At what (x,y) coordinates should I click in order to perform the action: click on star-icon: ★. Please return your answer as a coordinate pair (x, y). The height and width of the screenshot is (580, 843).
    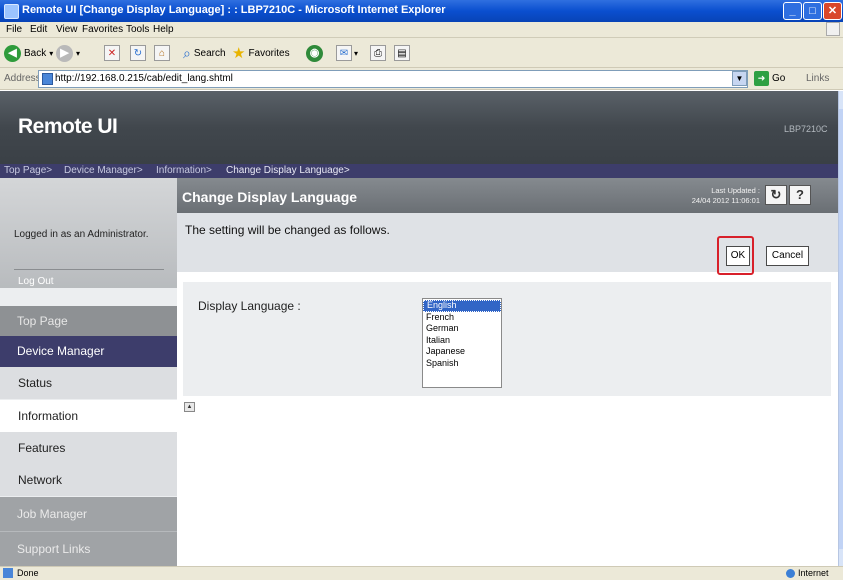
    Looking at the image, I should click on (239, 53).